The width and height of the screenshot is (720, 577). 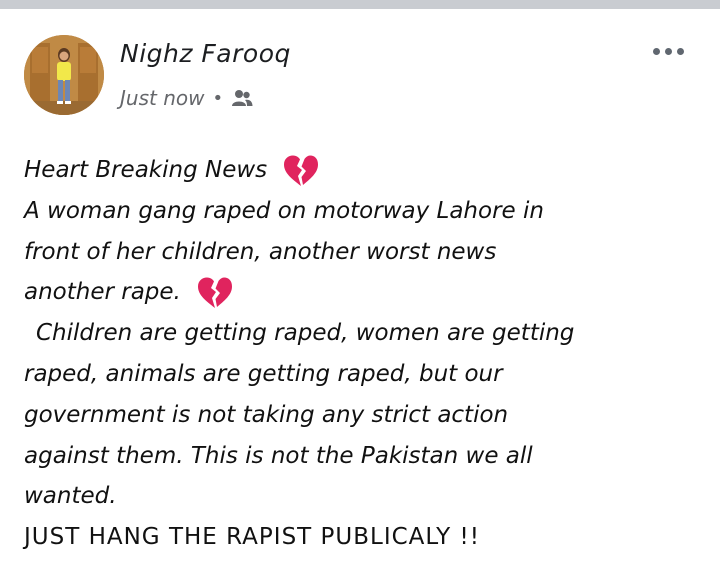 I want to click on timestamp: Just now, so click(x=162, y=98).